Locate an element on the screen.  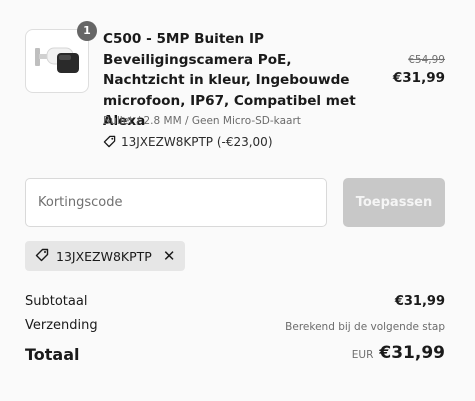
subtotal-value: €31,99 is located at coordinates (419, 301).